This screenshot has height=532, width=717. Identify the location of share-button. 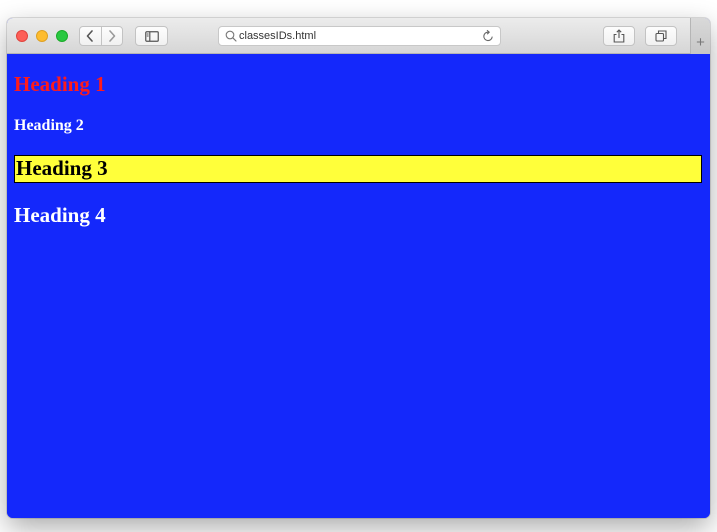
(619, 36).